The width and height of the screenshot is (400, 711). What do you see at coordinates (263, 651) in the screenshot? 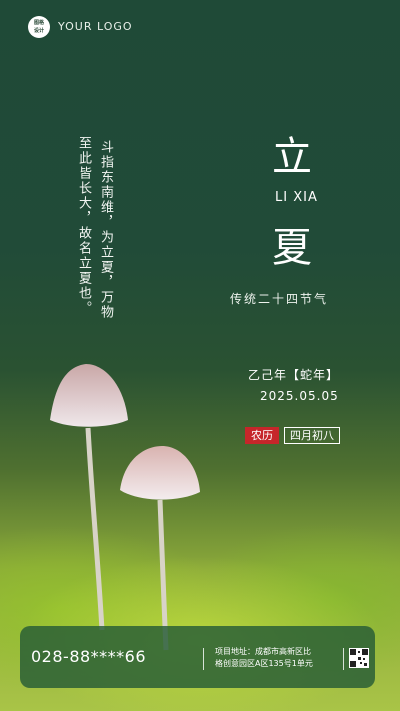
I see `address-line-1: 项目地址：成都市高新区比` at bounding box center [263, 651].